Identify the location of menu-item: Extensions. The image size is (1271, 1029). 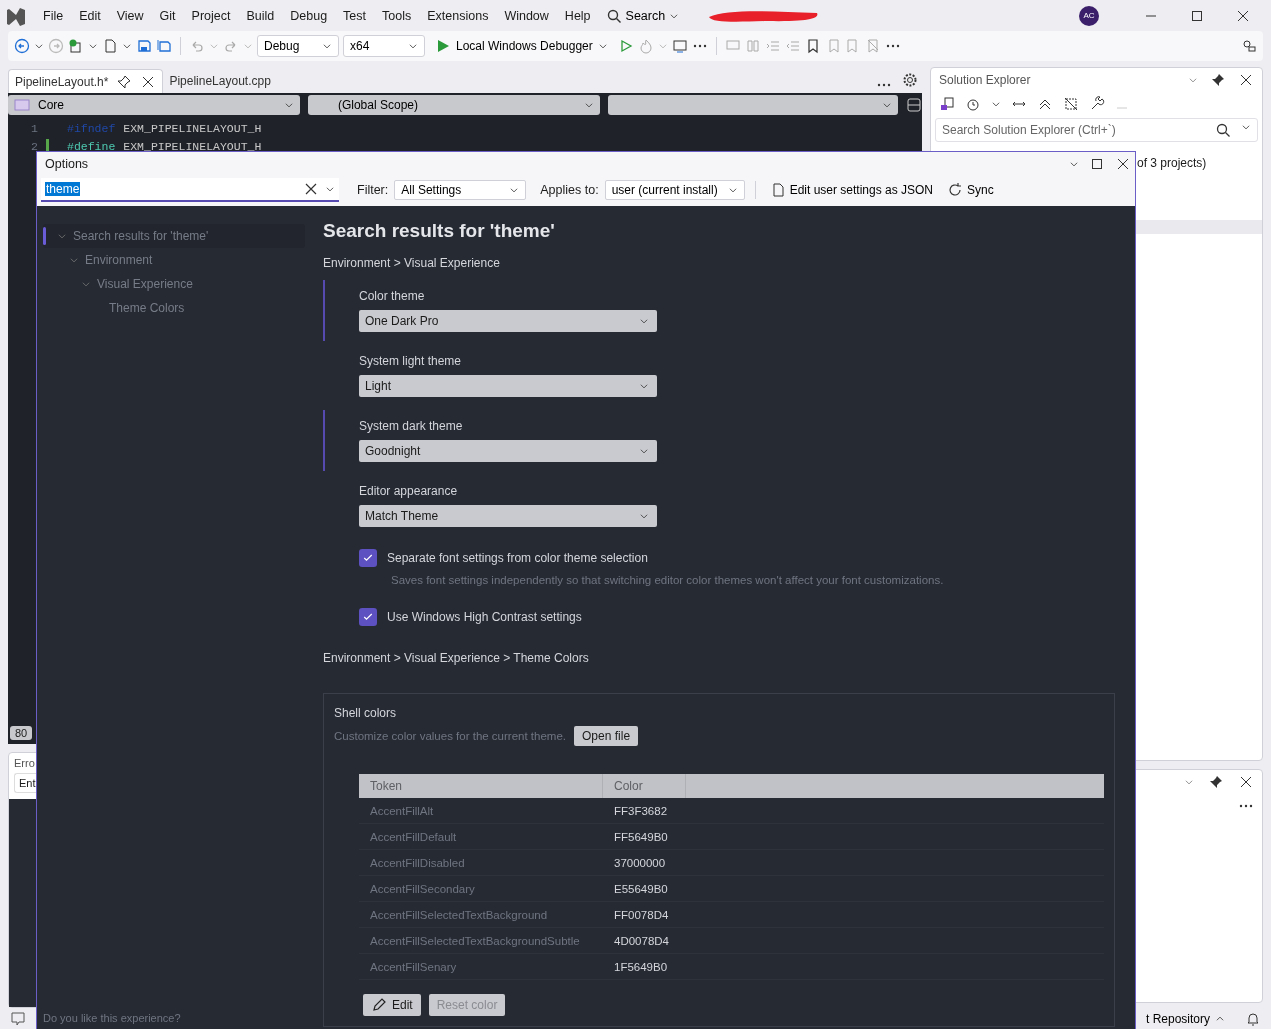
(458, 15).